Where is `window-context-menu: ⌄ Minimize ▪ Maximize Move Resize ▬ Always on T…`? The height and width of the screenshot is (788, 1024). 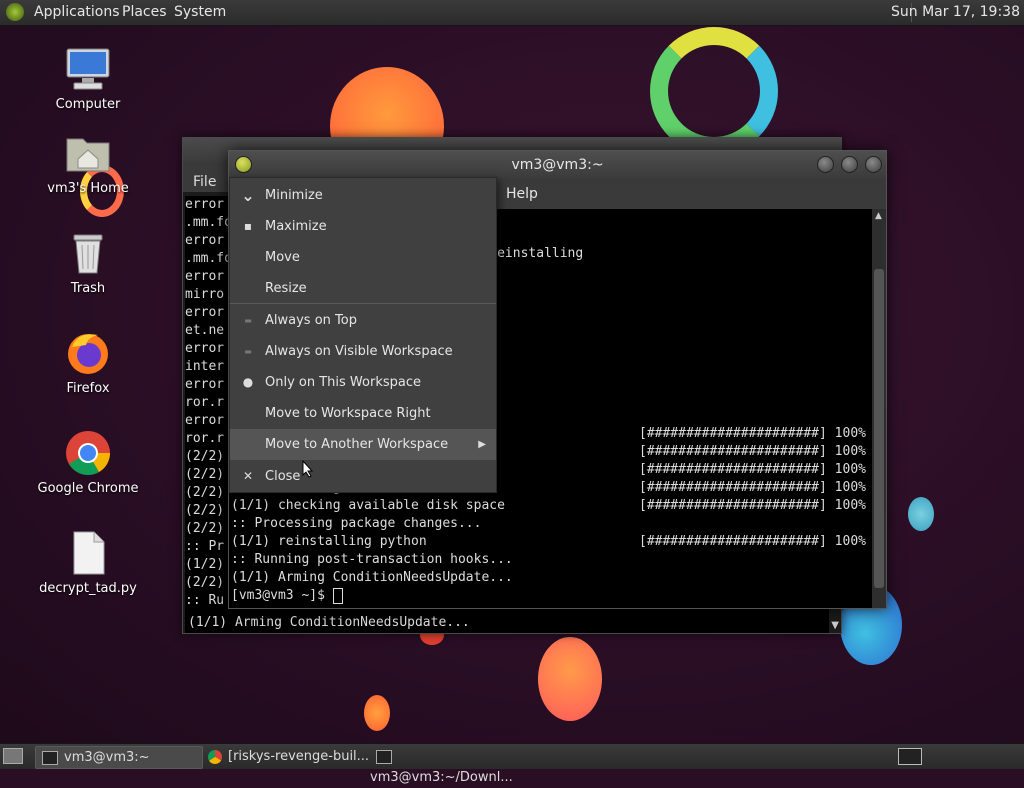 window-context-menu: ⌄ Minimize ▪ Maximize Move Resize ▬ Always on T… is located at coordinates (363, 335).